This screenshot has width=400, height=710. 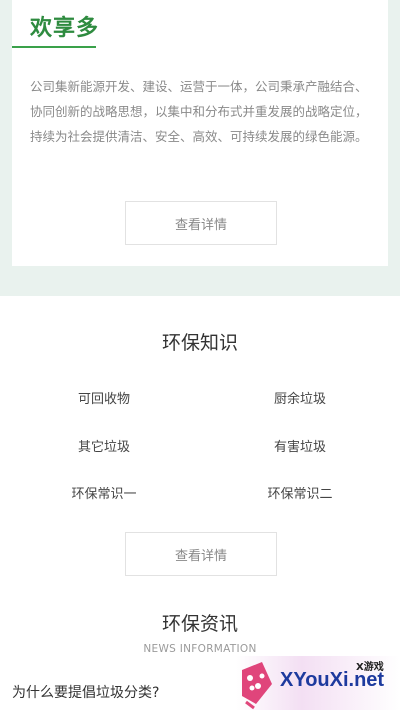 What do you see at coordinates (104, 492) in the screenshot?
I see `knowledge-item-common-sense-1: 环保常识一` at bounding box center [104, 492].